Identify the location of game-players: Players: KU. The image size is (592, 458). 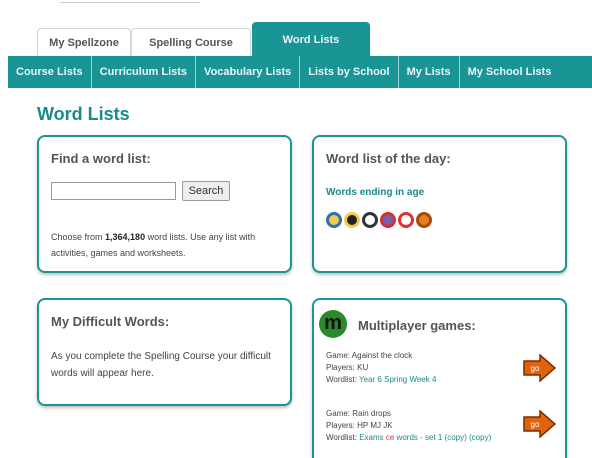
(347, 367).